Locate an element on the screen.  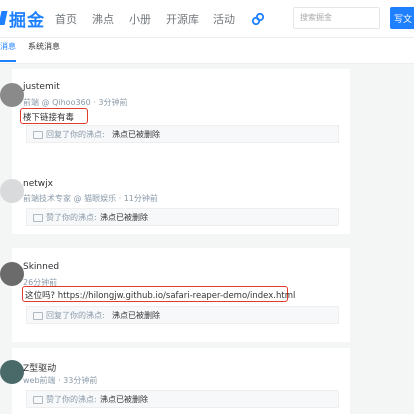
user-name: Skinned is located at coordinates (41, 267).